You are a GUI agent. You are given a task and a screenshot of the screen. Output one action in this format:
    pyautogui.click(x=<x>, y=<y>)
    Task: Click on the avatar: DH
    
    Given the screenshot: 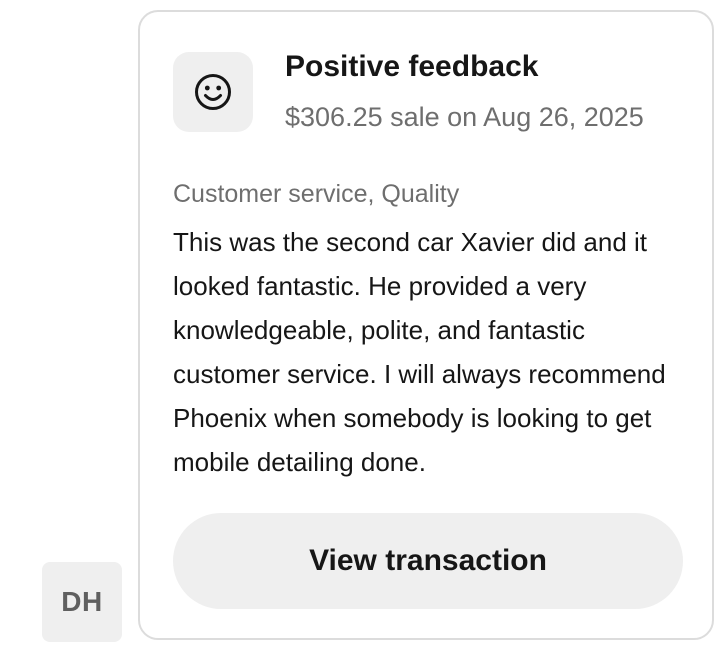 What is the action you would take?
    pyautogui.click(x=82, y=602)
    